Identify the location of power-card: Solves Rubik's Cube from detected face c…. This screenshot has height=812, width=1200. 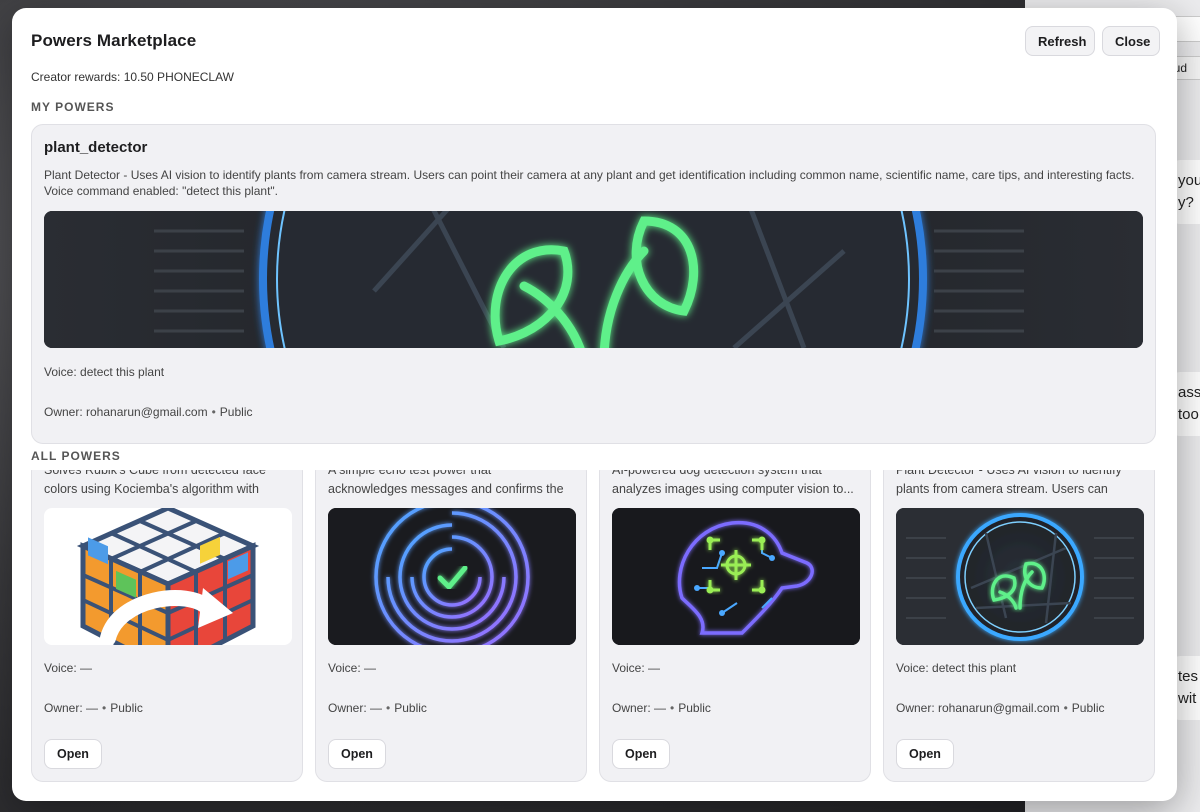
(167, 626).